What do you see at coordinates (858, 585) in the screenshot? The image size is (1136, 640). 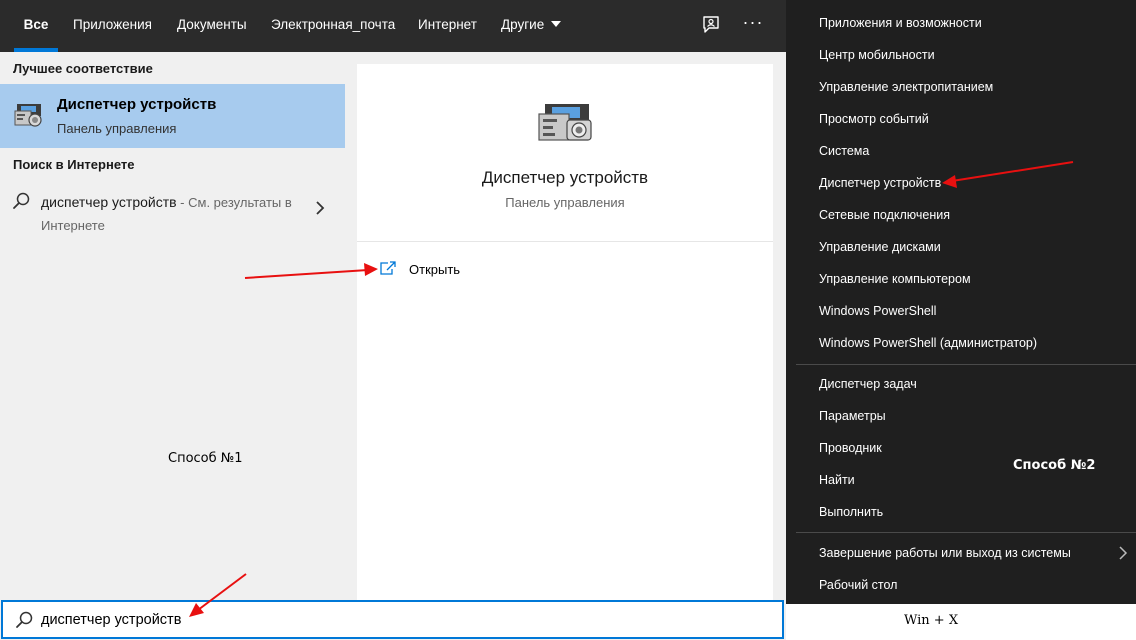 I see `menu-item-desktop: Рабочий стол` at bounding box center [858, 585].